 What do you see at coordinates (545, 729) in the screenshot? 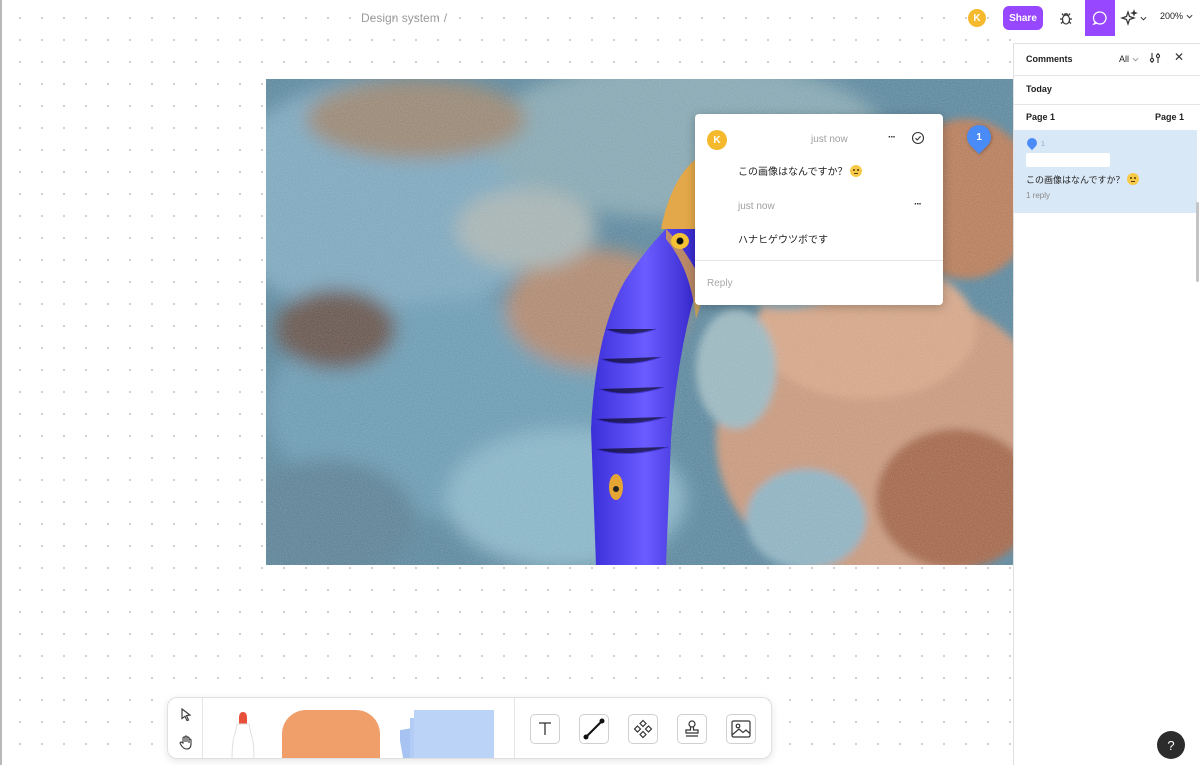
I see `text-icon` at bounding box center [545, 729].